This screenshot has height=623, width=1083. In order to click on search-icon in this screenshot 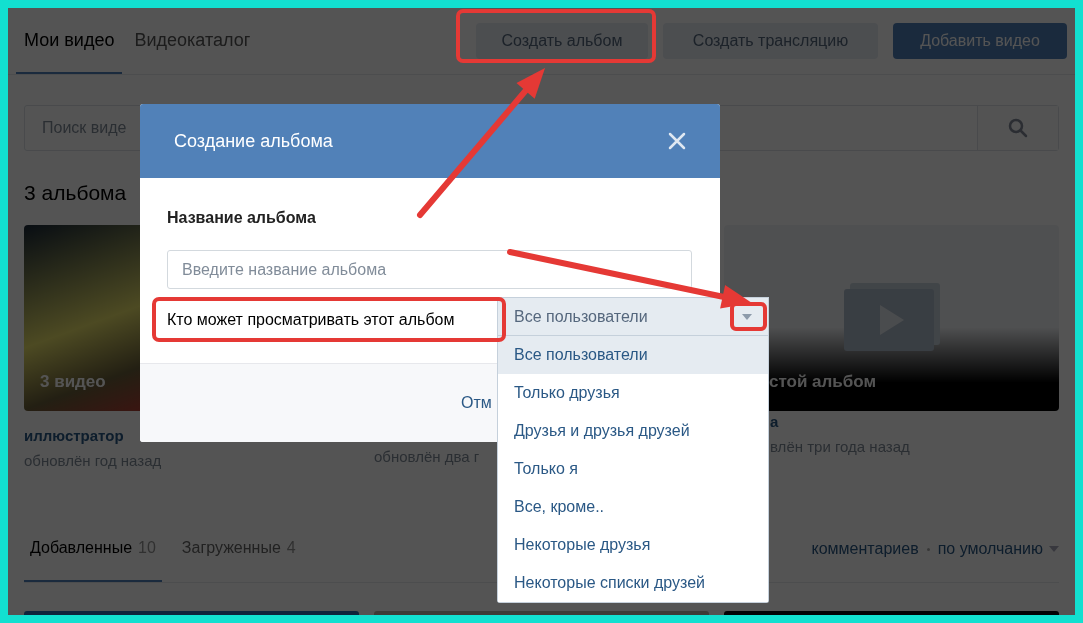, I will do `click(1018, 128)`.